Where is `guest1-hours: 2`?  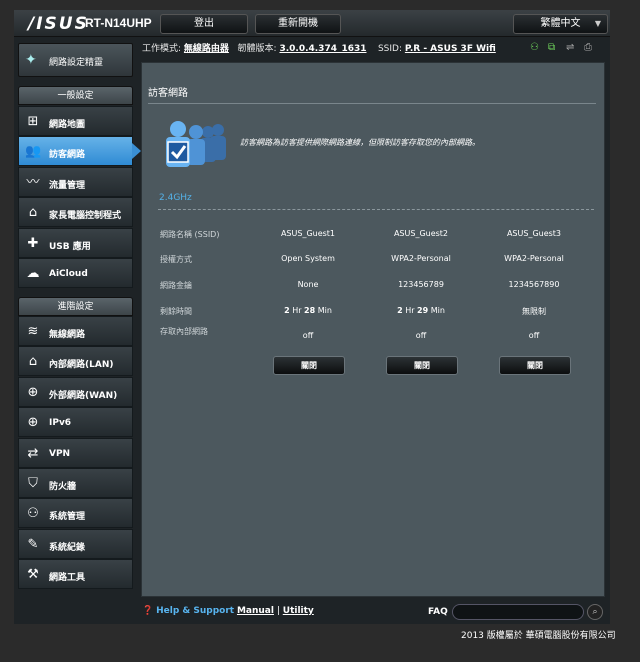
guest1-hours: 2 is located at coordinates (287, 310).